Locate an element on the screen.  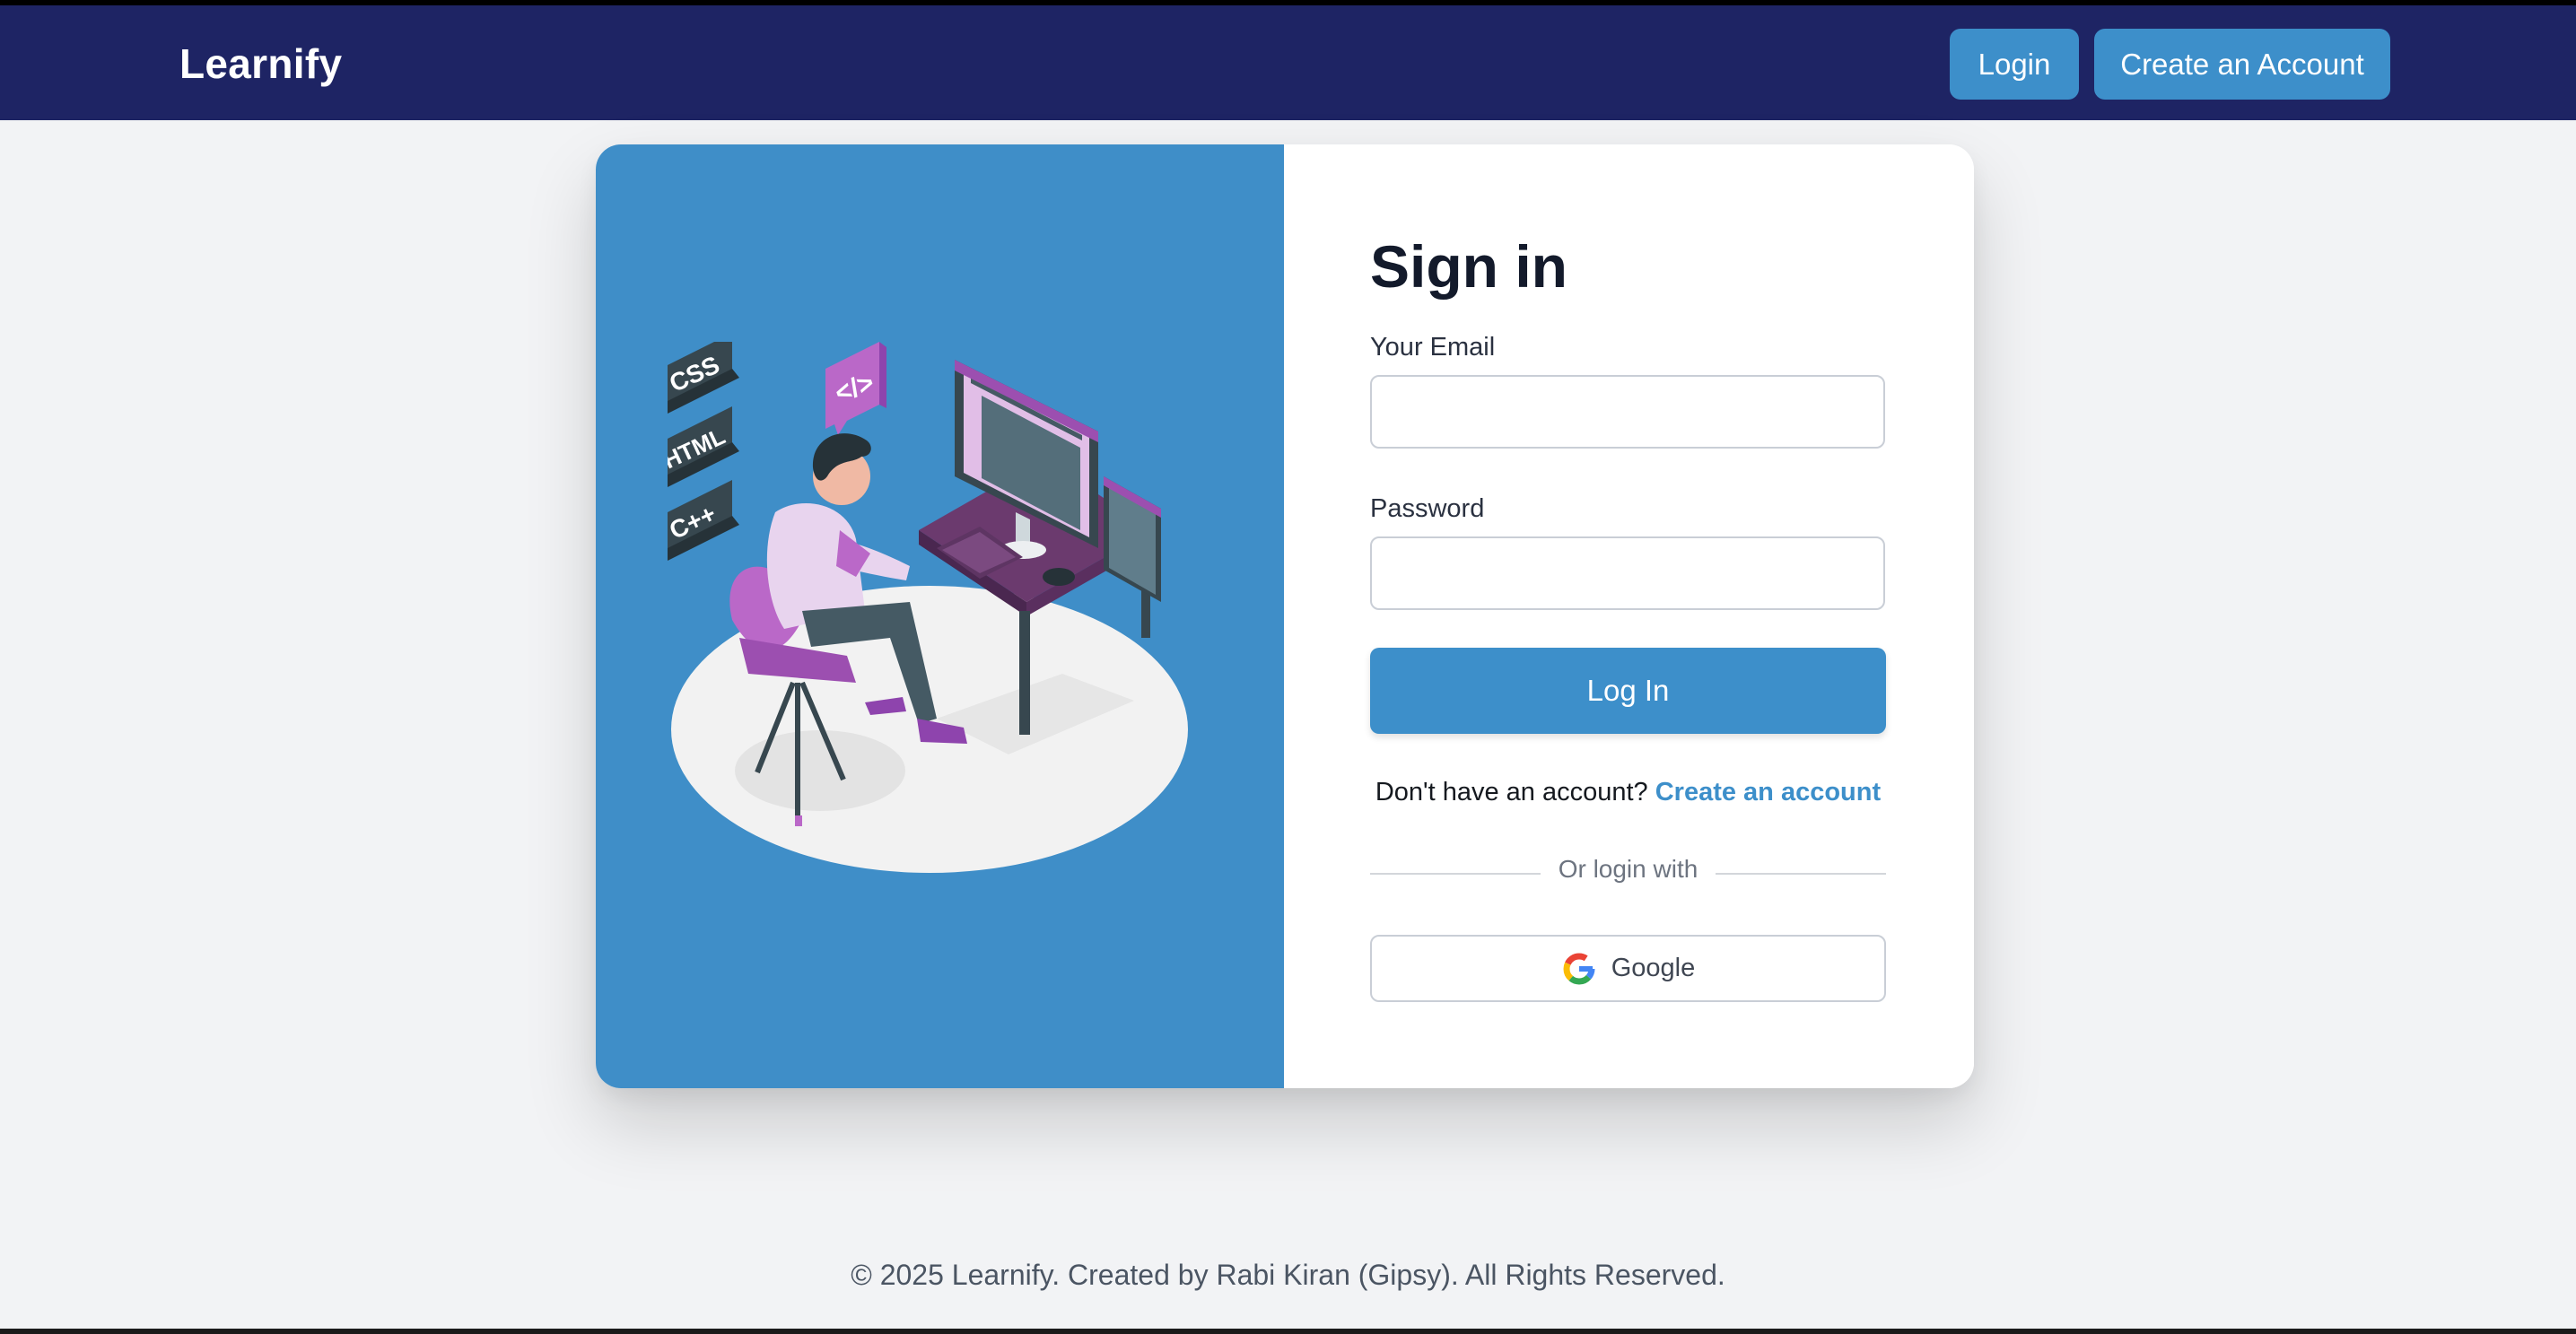
navbar: Learnify Login Create an Account is located at coordinates (1288, 63).